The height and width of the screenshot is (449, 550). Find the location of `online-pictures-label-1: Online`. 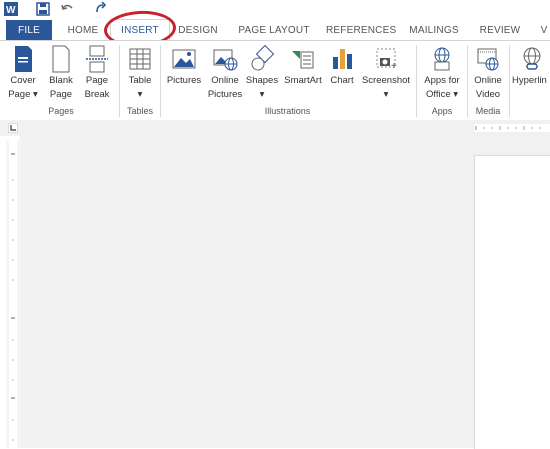

online-pictures-label-1: Online is located at coordinates (225, 80).